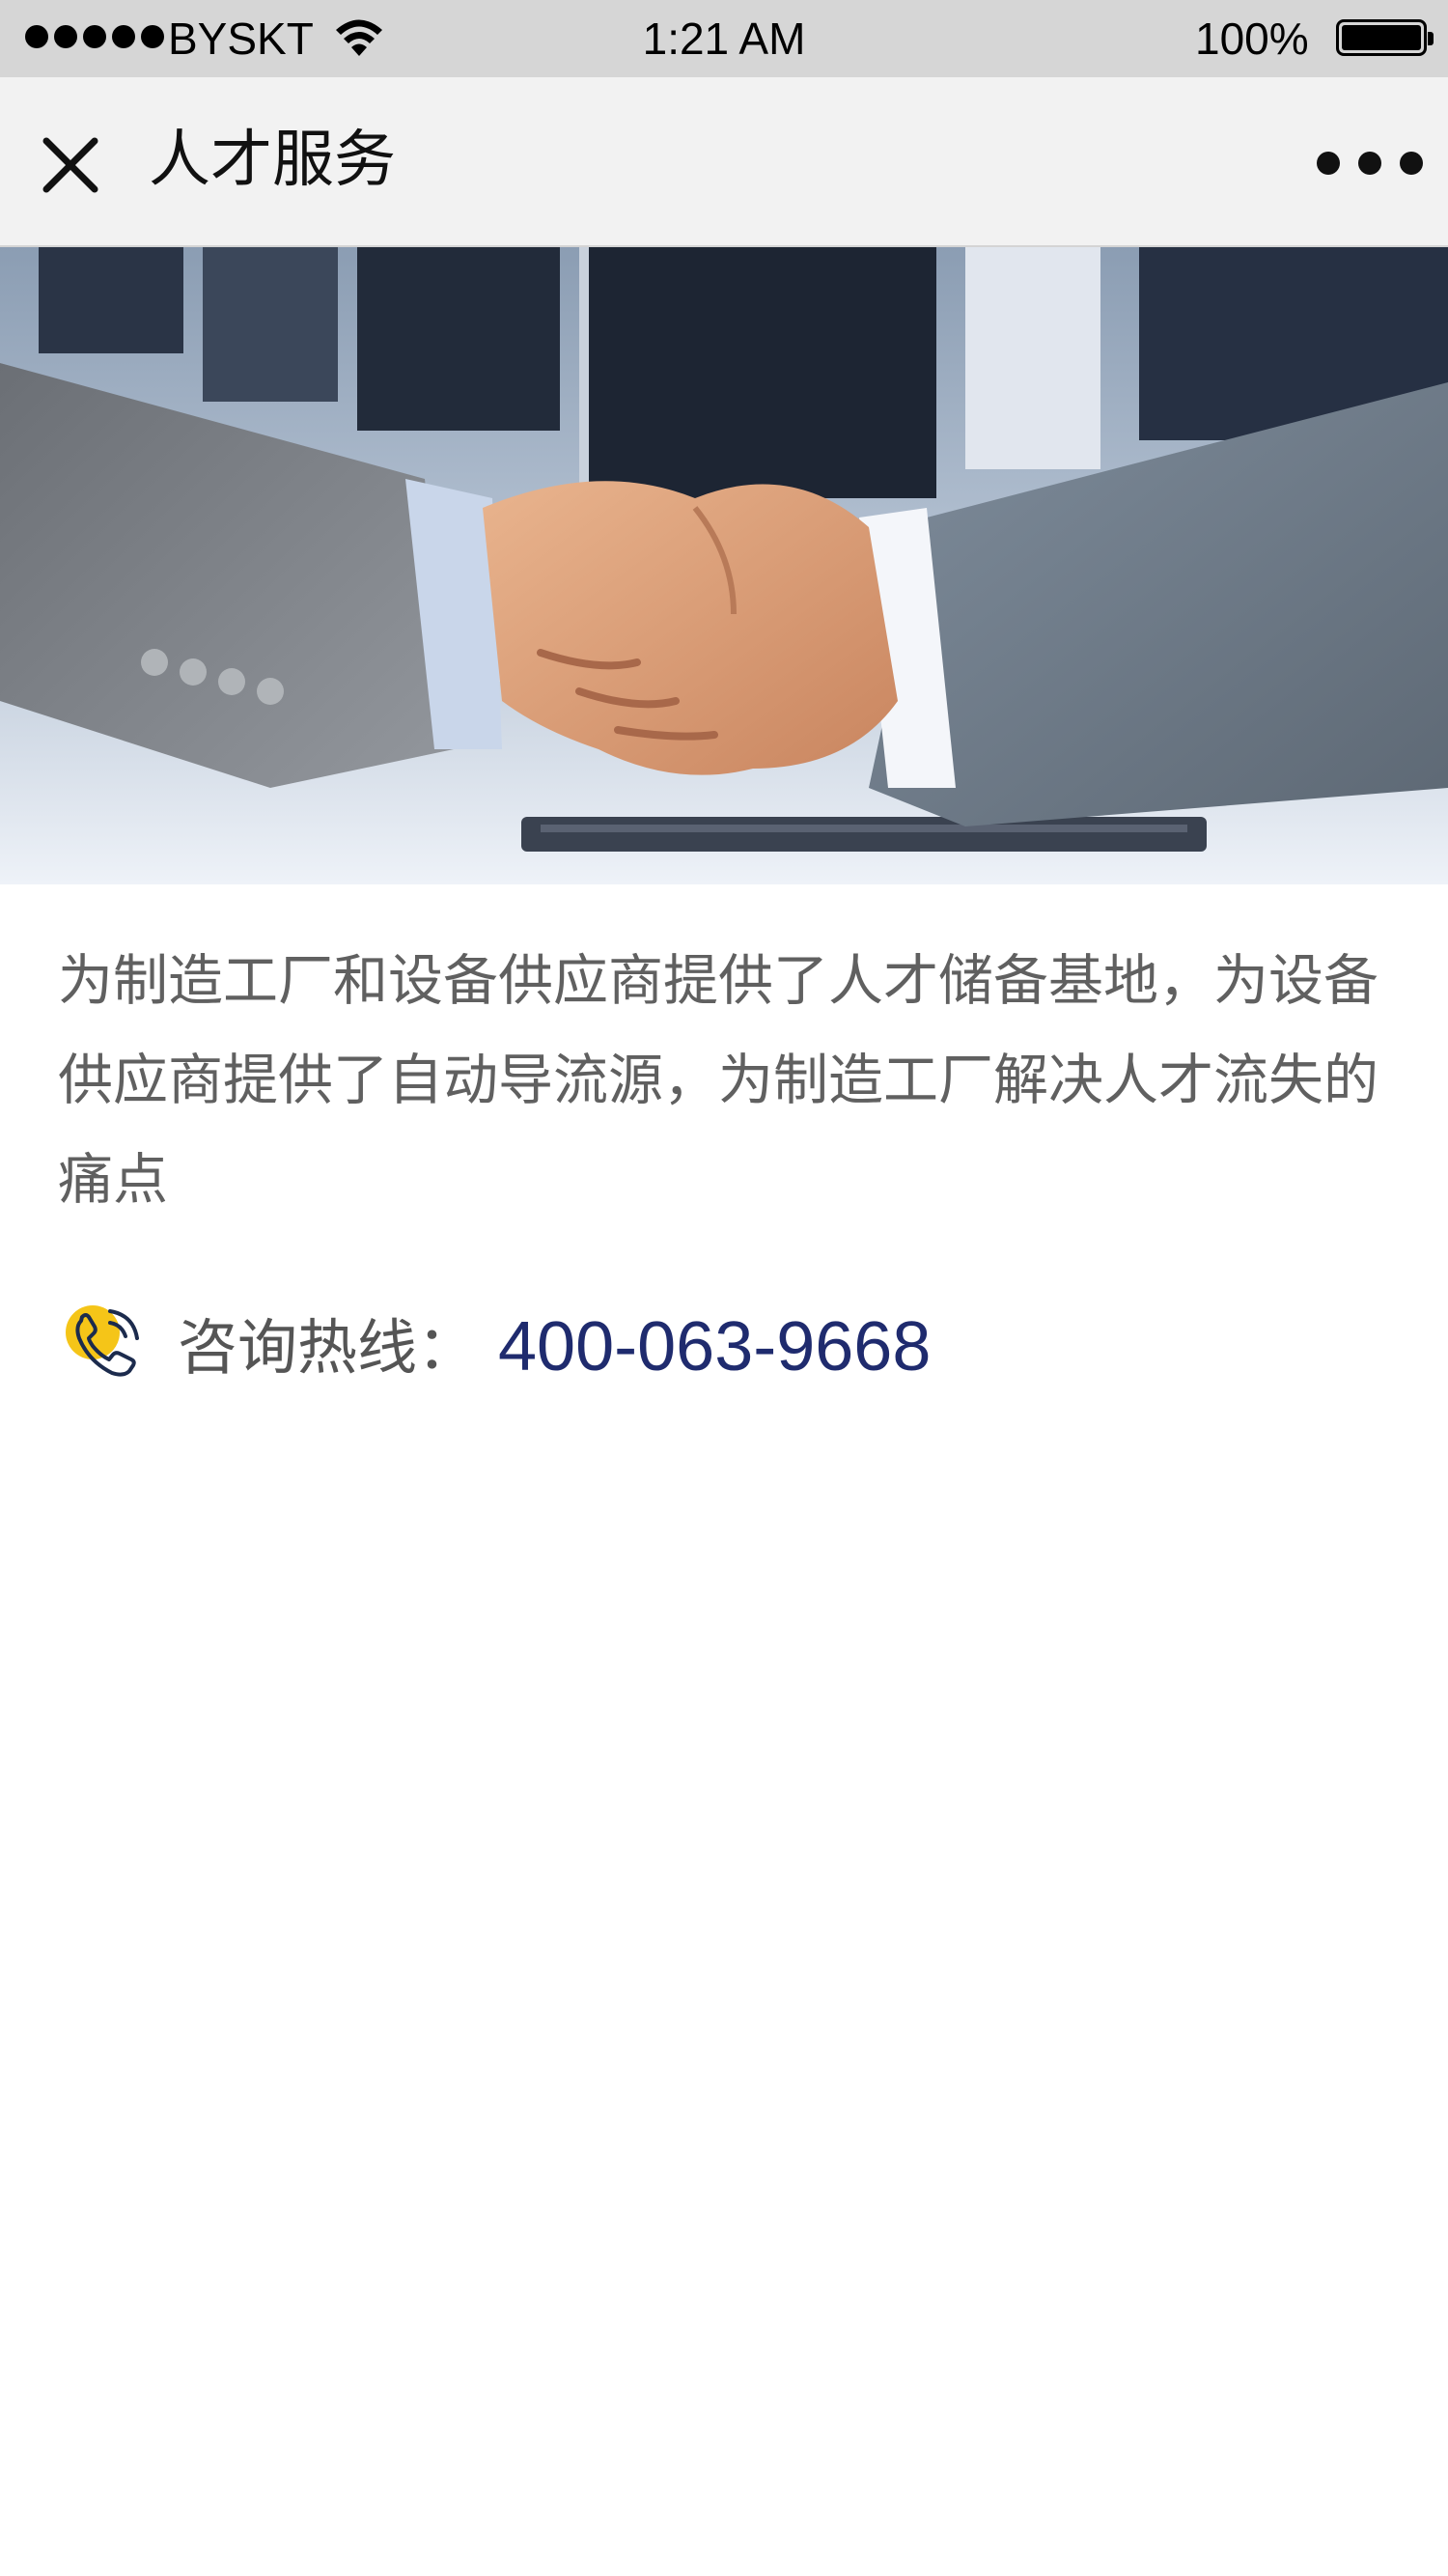  I want to click on navigation-bar: 人才服务, so click(724, 162).